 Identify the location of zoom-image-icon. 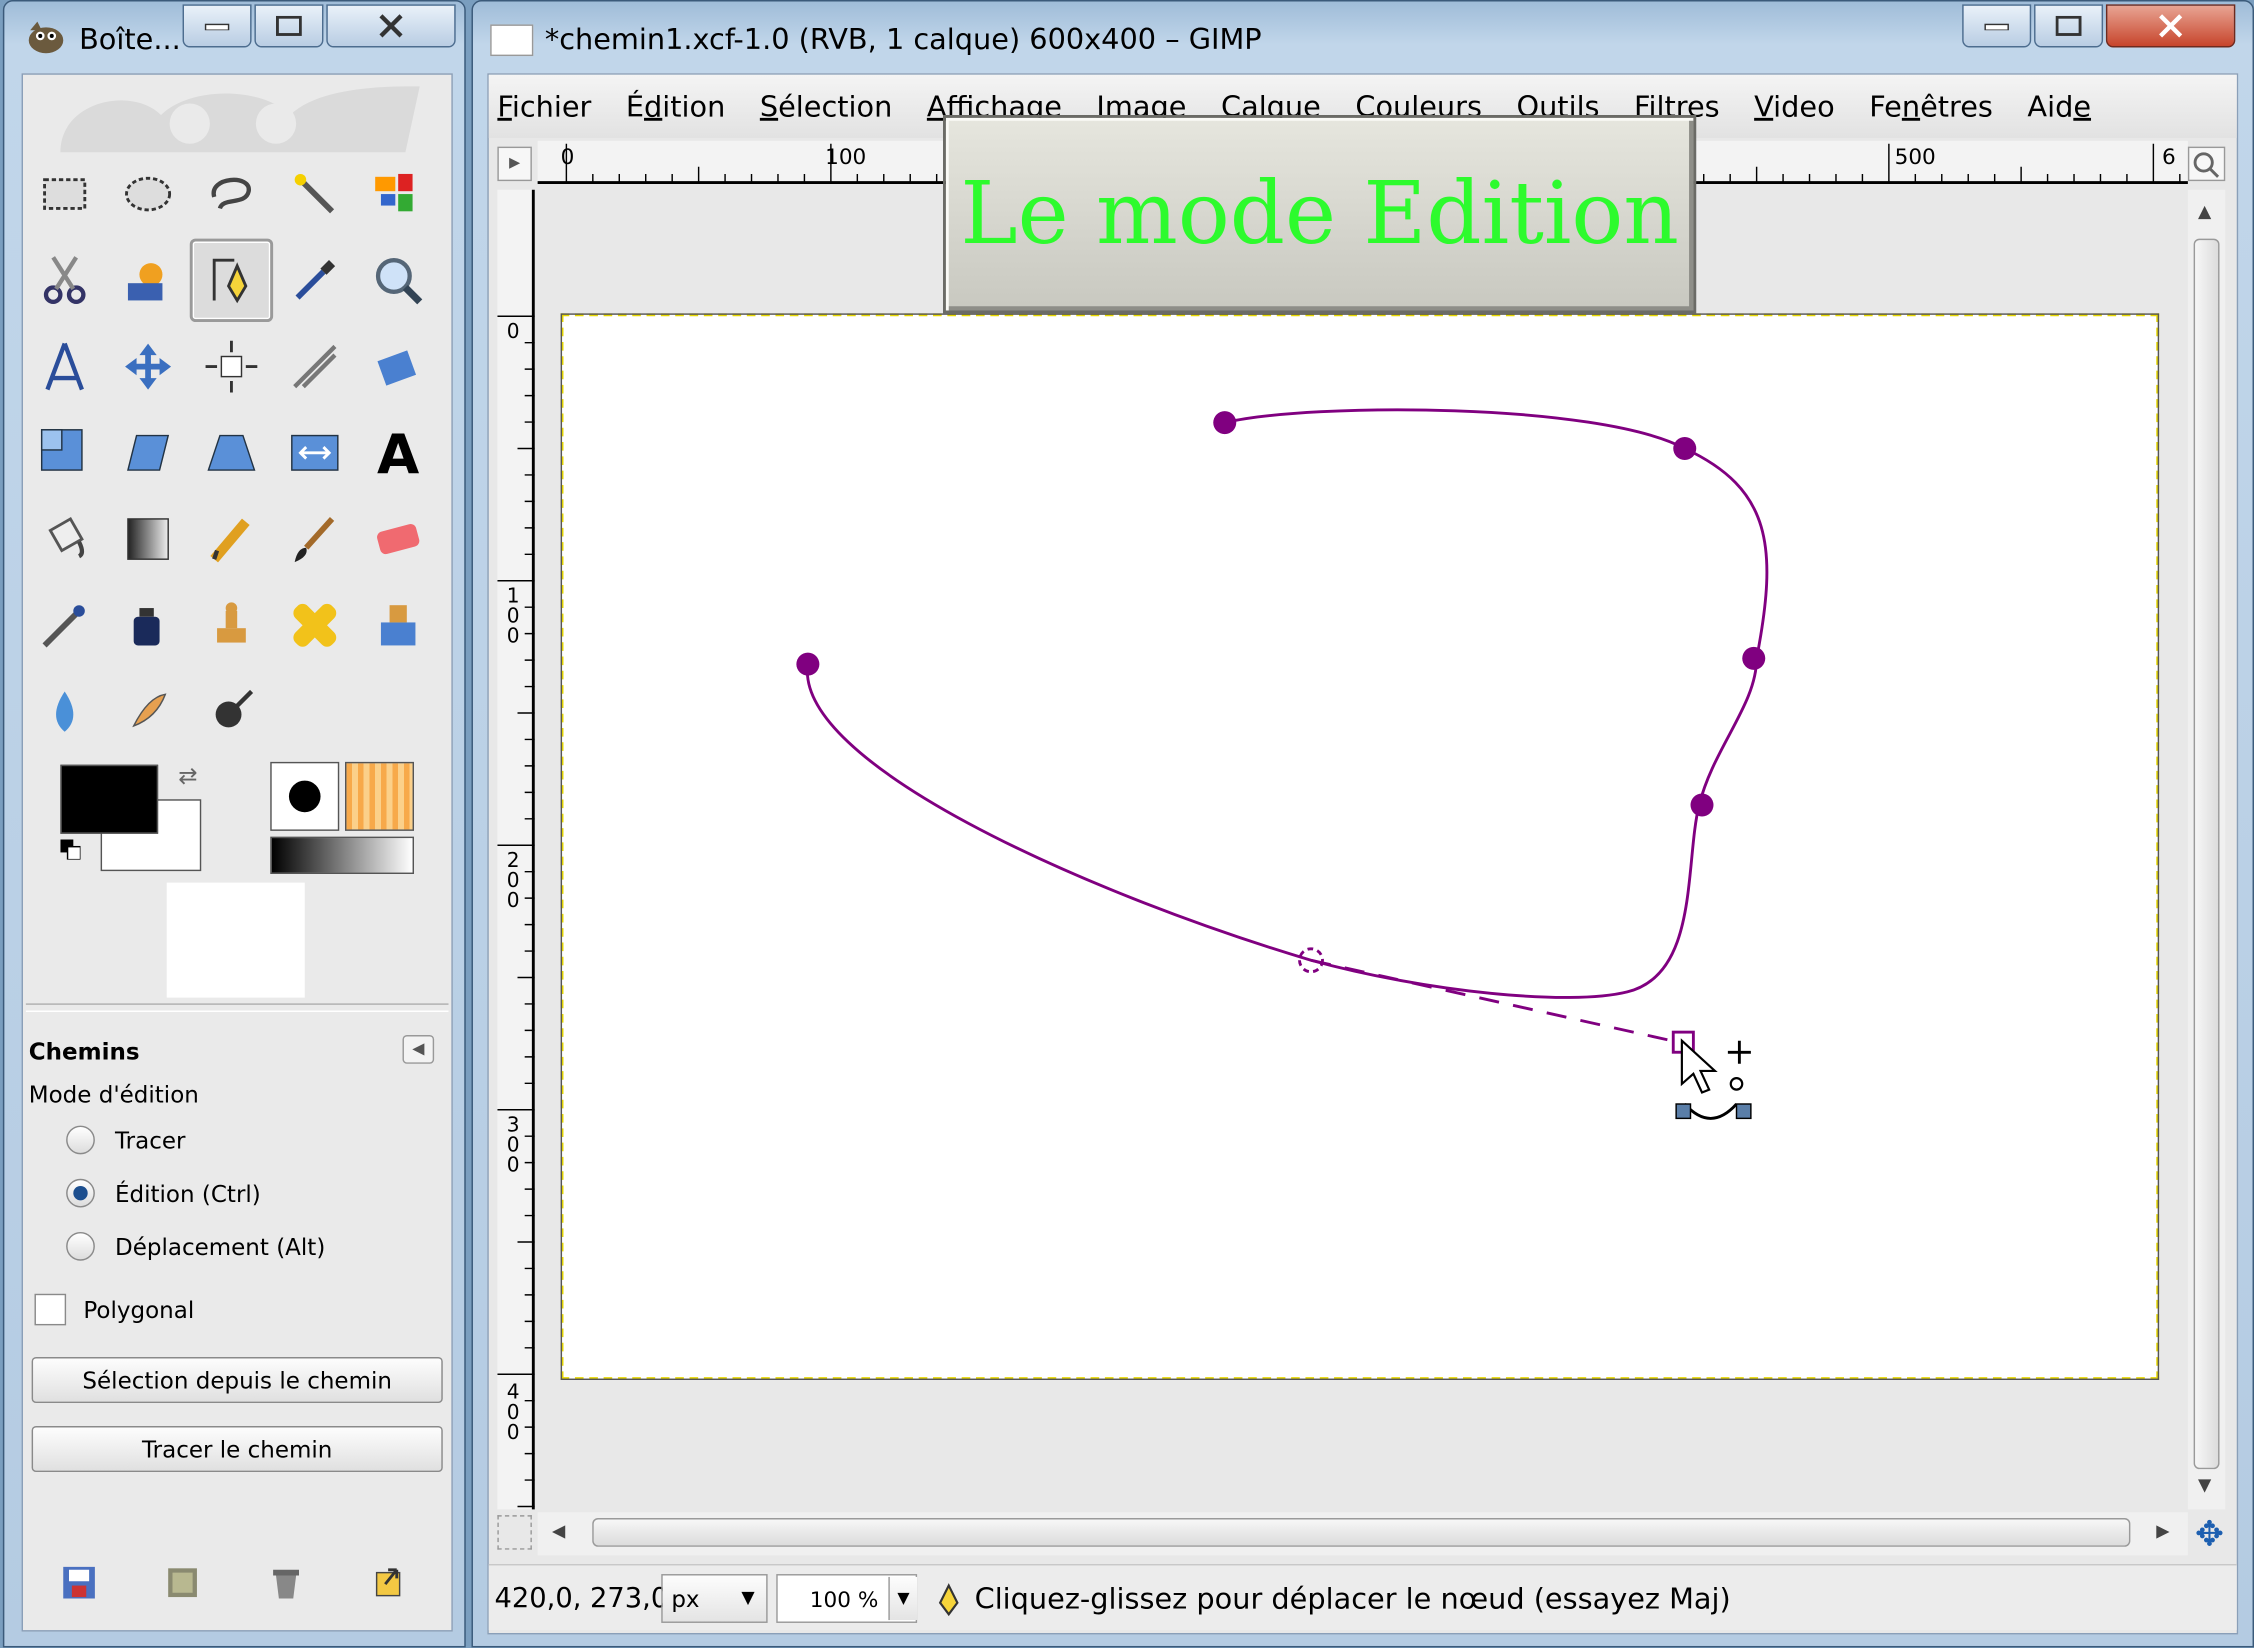
(2206, 164).